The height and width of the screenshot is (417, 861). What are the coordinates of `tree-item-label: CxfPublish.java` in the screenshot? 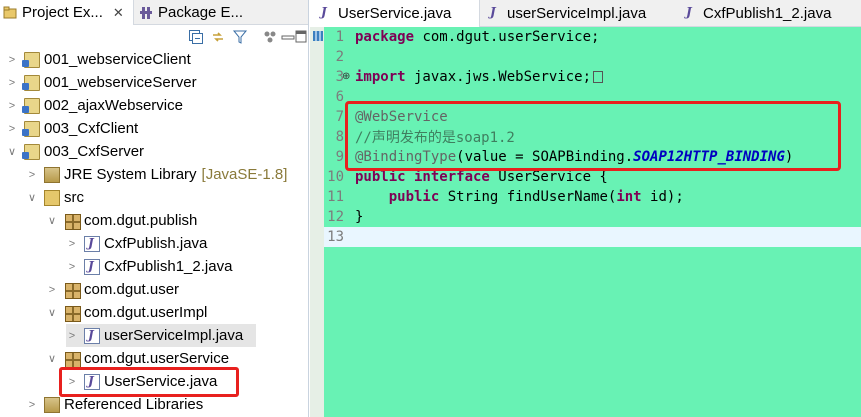 It's located at (156, 243).